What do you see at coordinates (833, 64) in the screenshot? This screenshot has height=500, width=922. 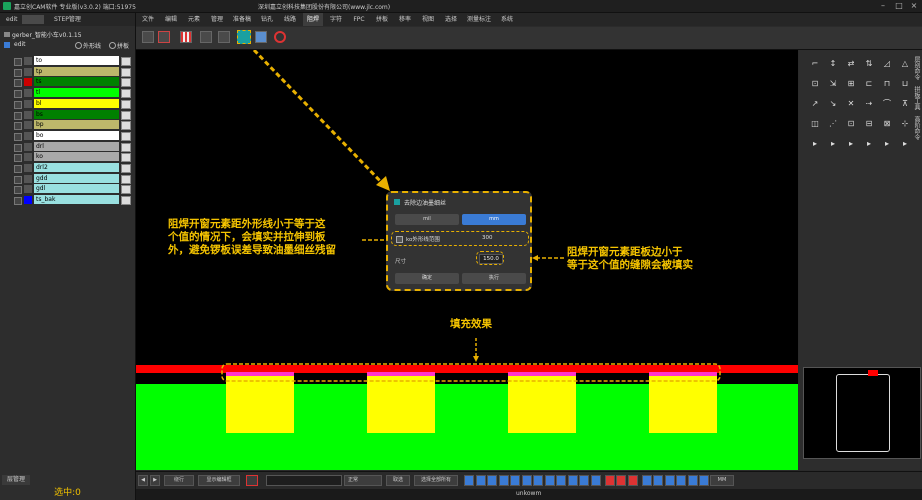 I see `right-tool-1-icon: ↕` at bounding box center [833, 64].